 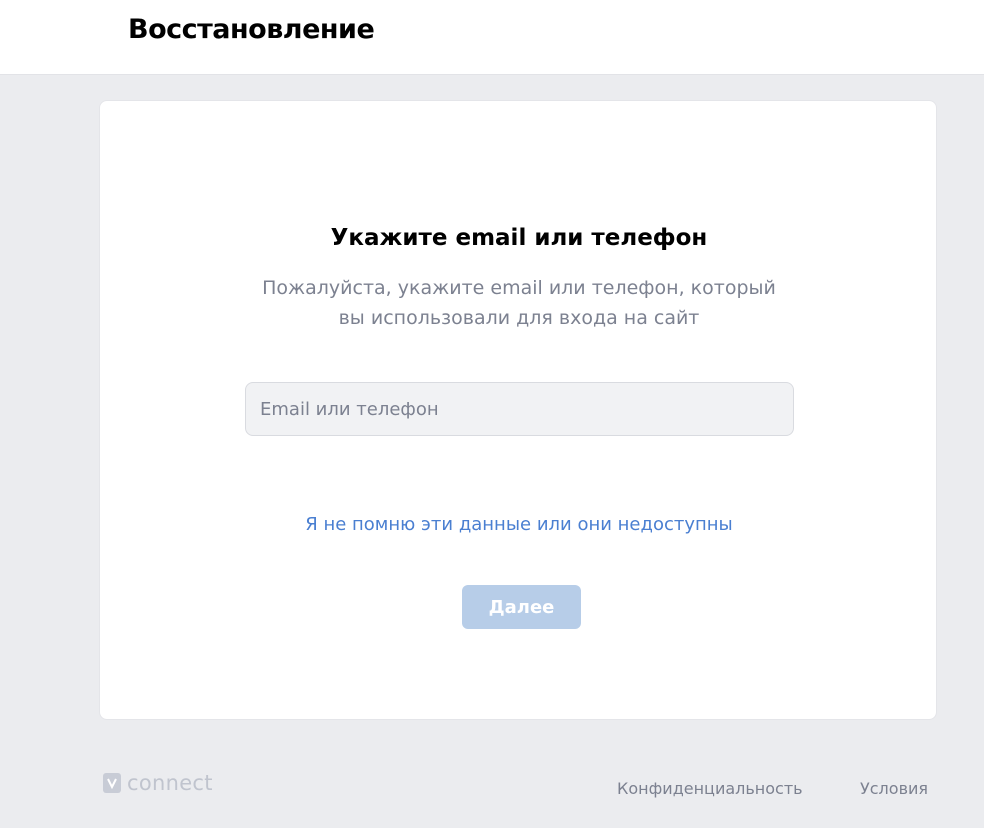 What do you see at coordinates (894, 788) in the screenshot?
I see `terms-link: Условия` at bounding box center [894, 788].